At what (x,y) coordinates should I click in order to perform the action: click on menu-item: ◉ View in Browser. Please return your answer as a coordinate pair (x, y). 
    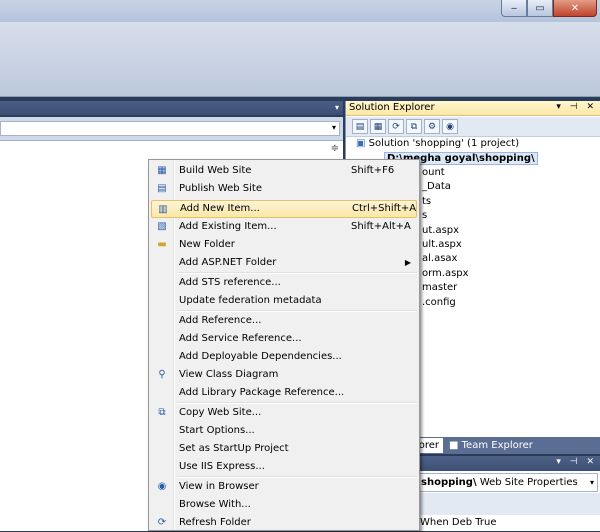
    Looking at the image, I should click on (284, 487).